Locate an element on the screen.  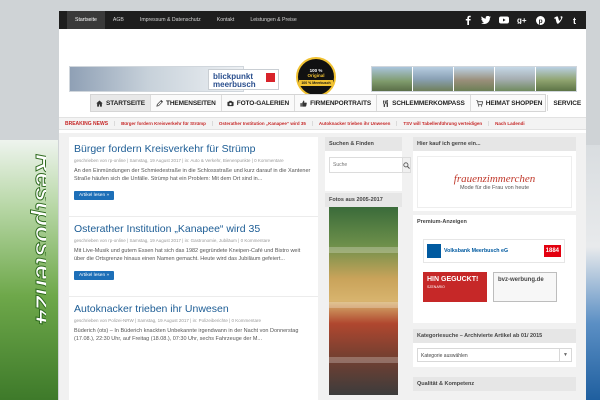
topnav-leistungen: Leistungen & Preise is located at coordinates (273, 20).